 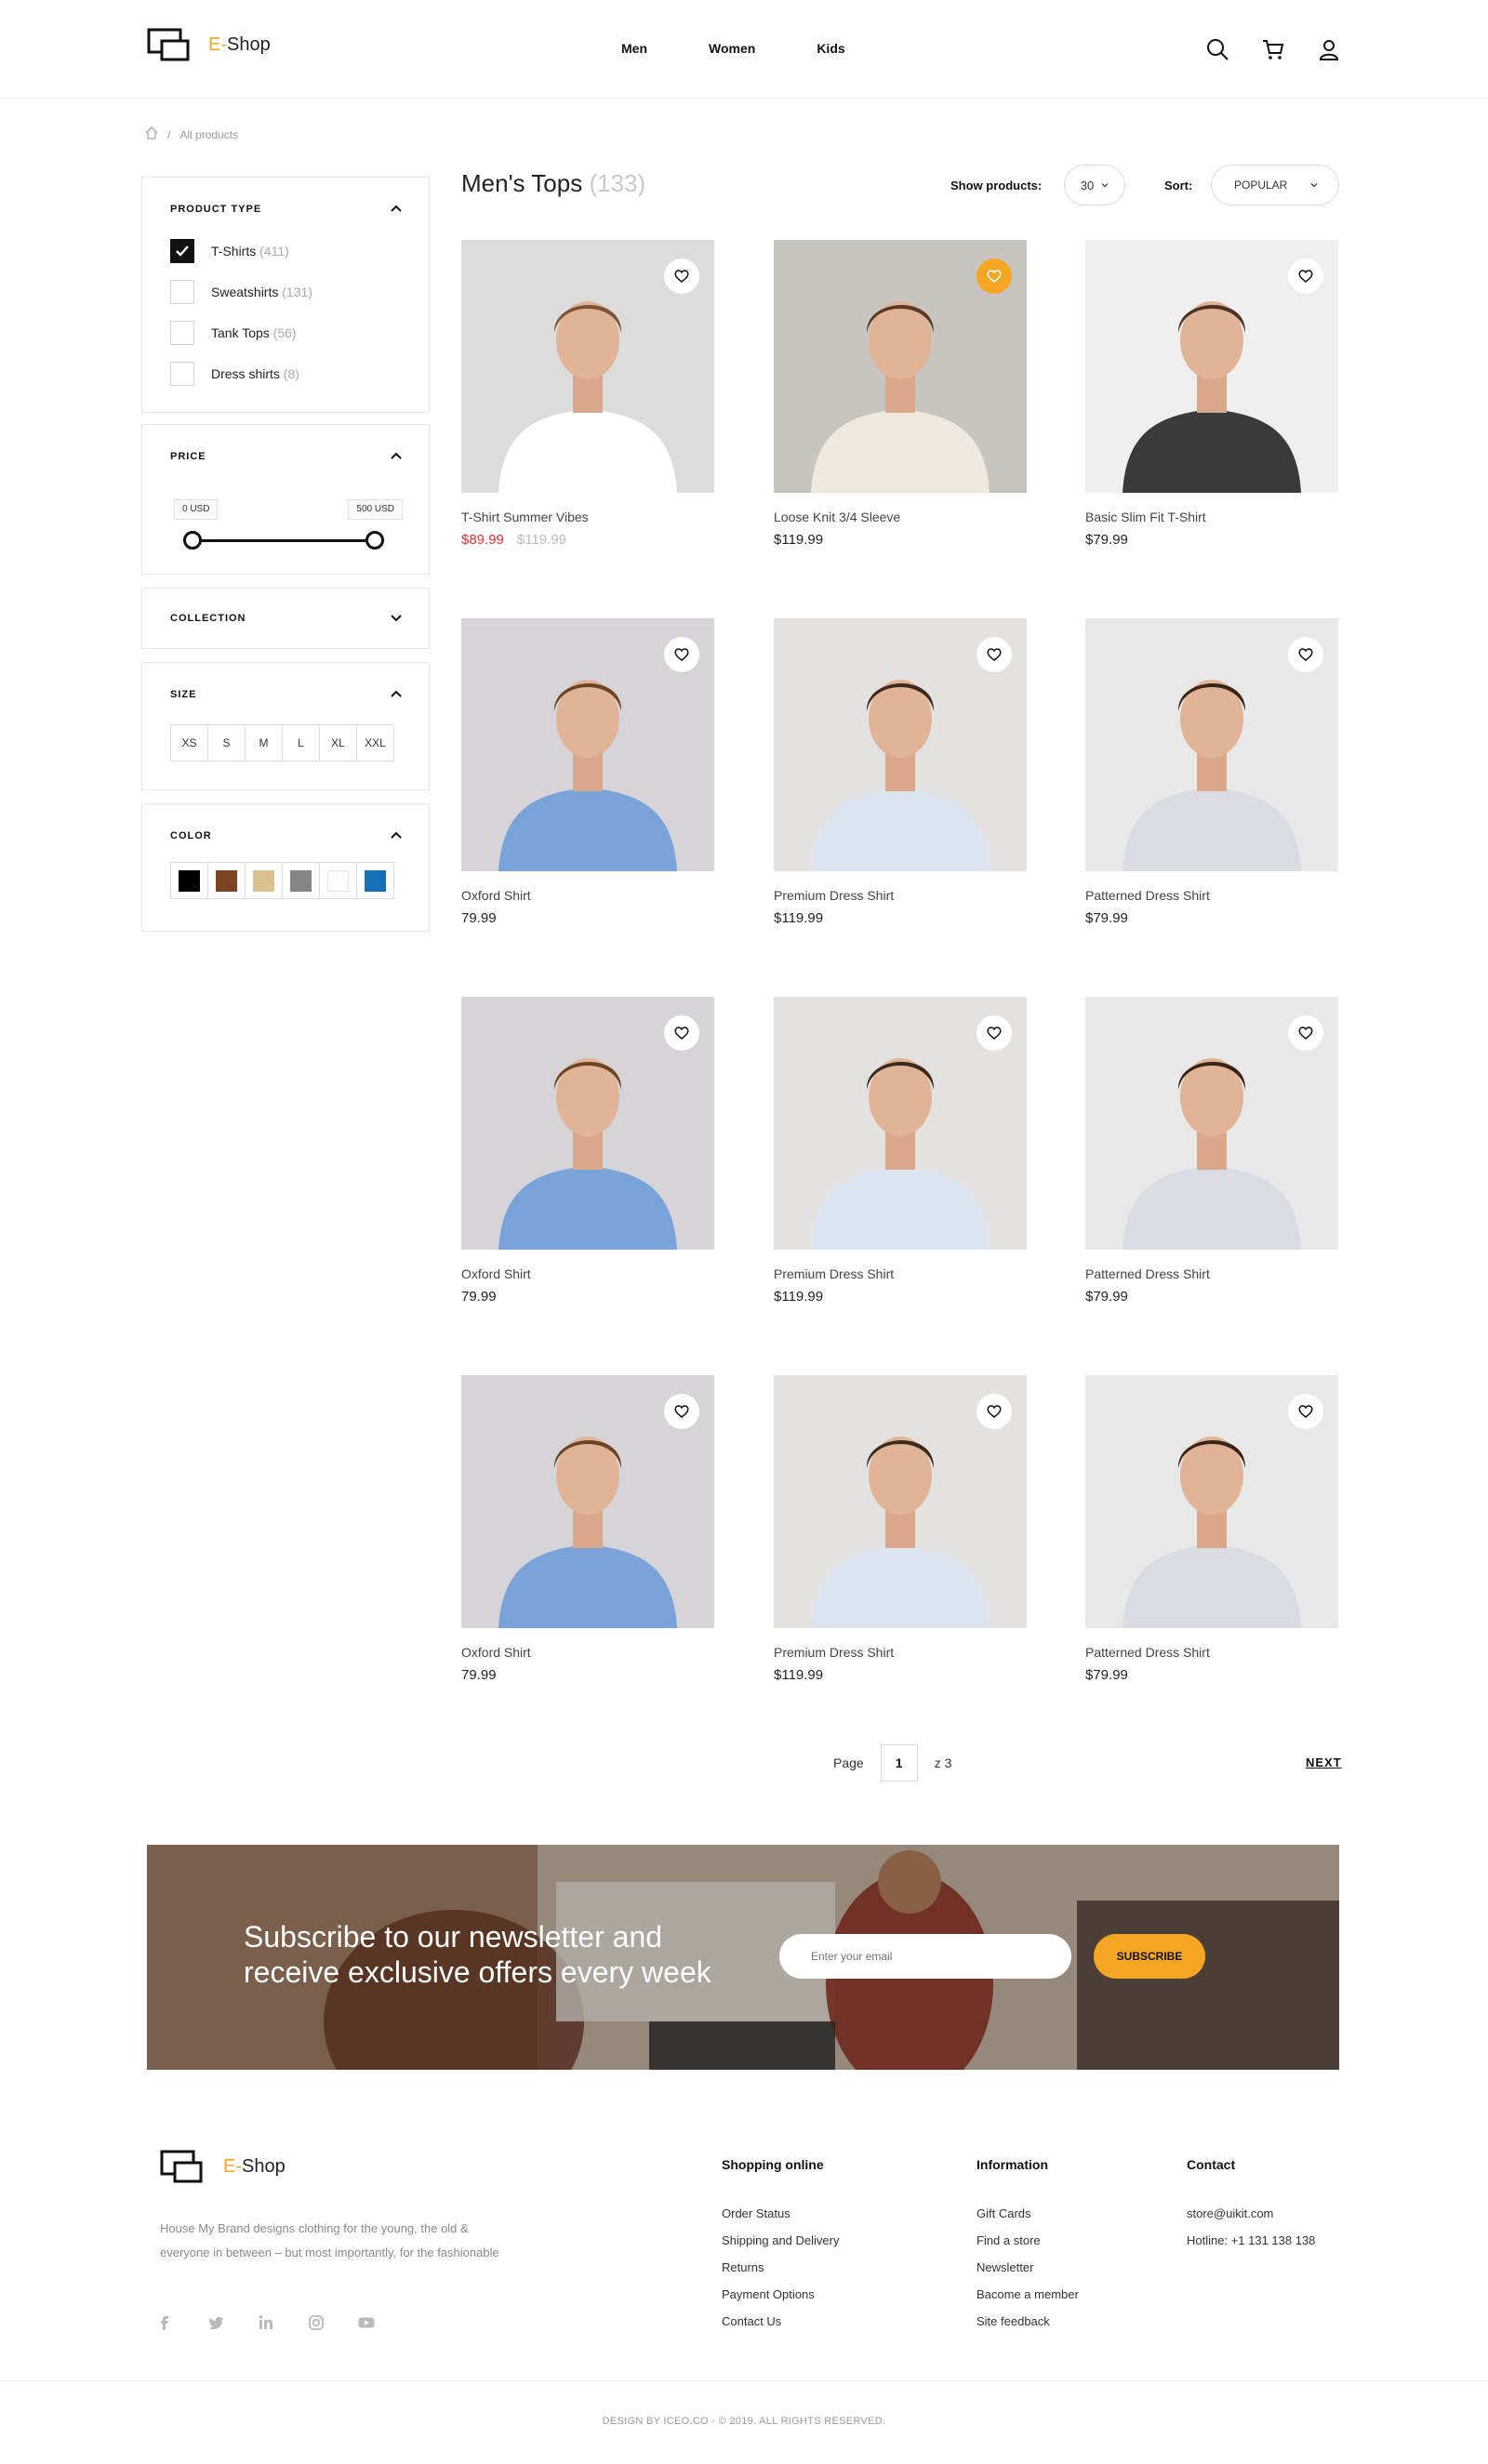 I want to click on contact-email-link: store@uikit.com, so click(x=1251, y=2213).